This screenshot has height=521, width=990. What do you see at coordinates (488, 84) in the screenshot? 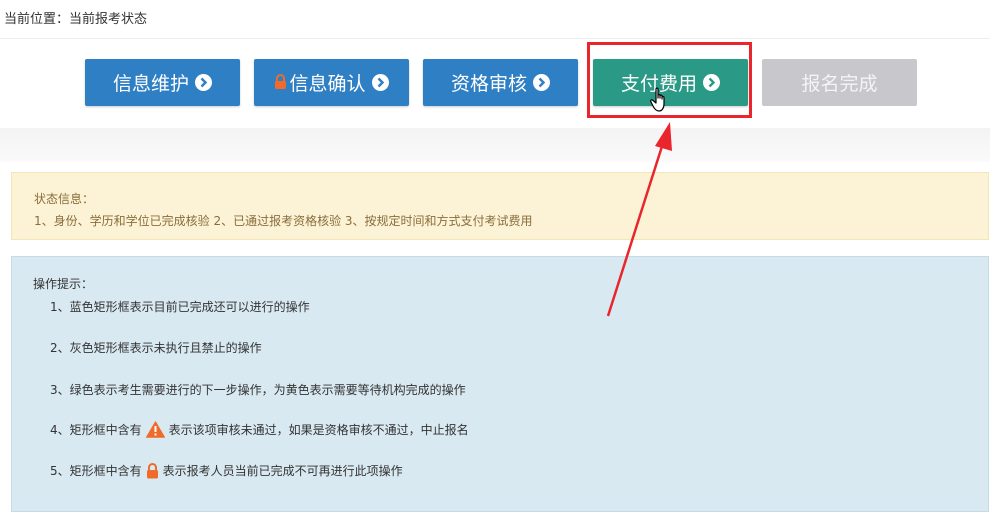
I see `step-label: 资格审核` at bounding box center [488, 84].